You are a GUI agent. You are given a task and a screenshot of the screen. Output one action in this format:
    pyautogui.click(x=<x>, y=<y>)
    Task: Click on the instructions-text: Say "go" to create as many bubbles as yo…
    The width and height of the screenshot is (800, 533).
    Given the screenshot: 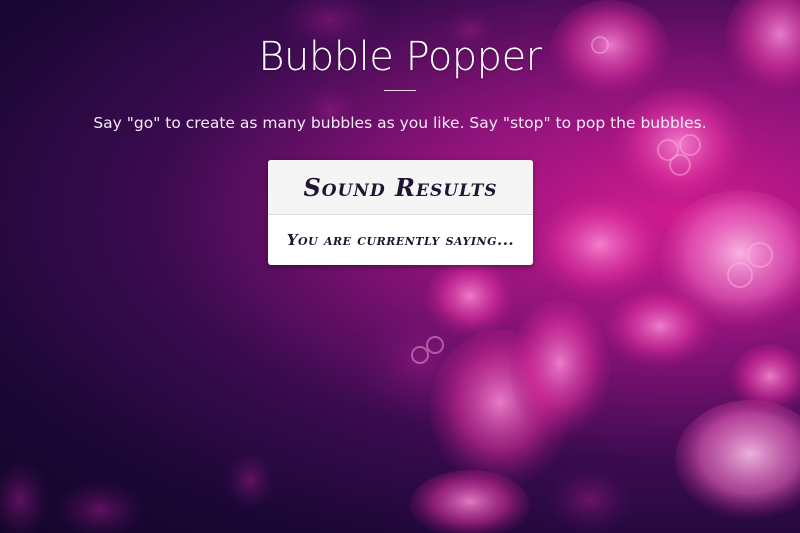 What is the action you would take?
    pyautogui.click(x=400, y=123)
    